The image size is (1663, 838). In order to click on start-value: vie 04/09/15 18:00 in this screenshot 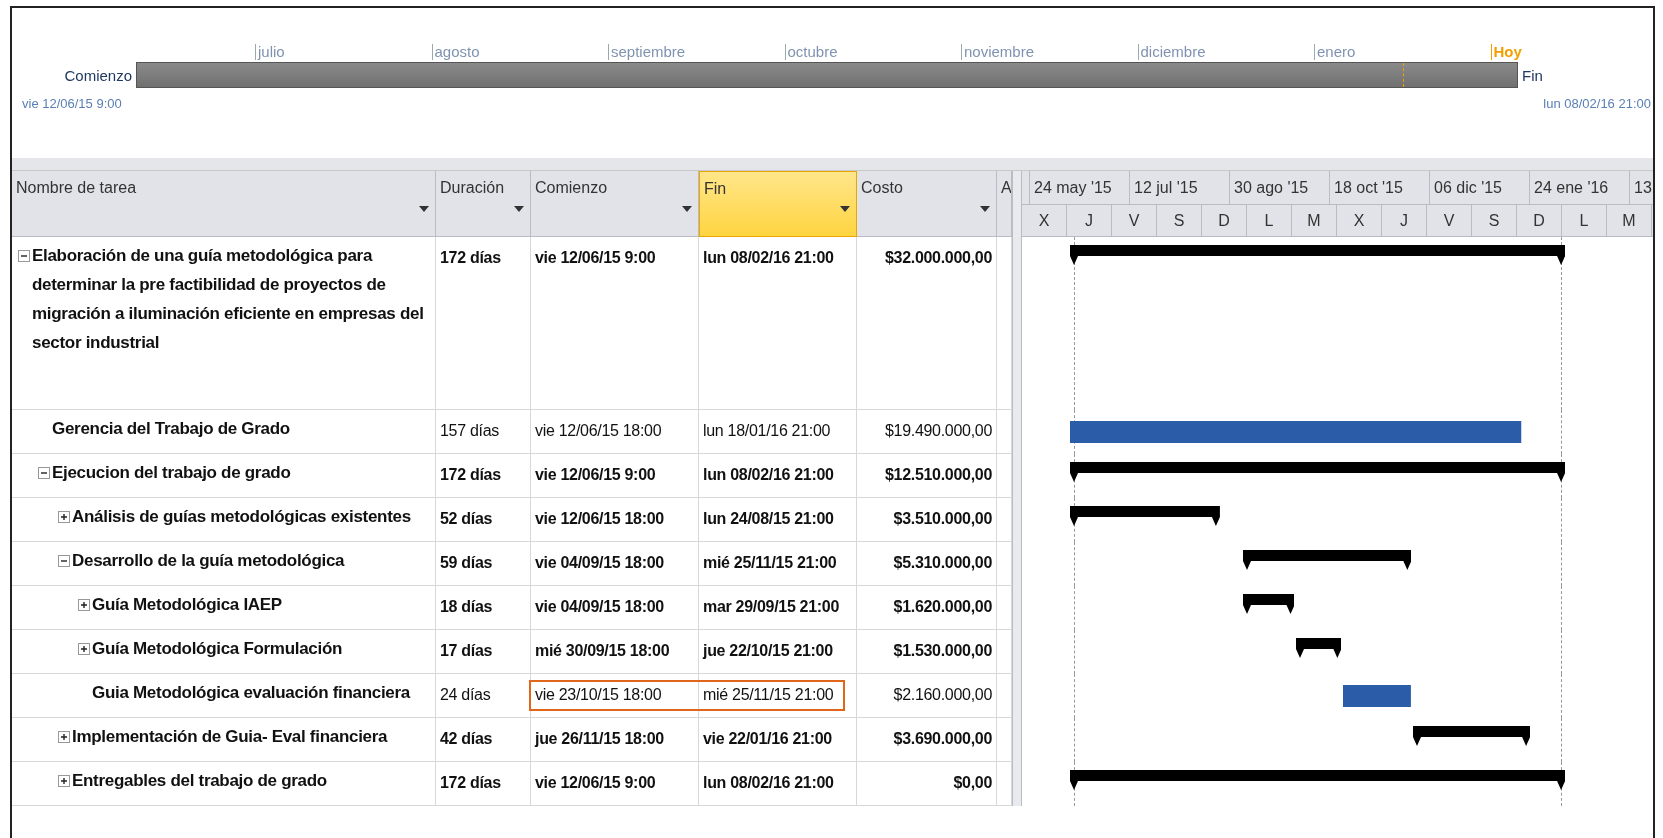, I will do `click(599, 563)`.